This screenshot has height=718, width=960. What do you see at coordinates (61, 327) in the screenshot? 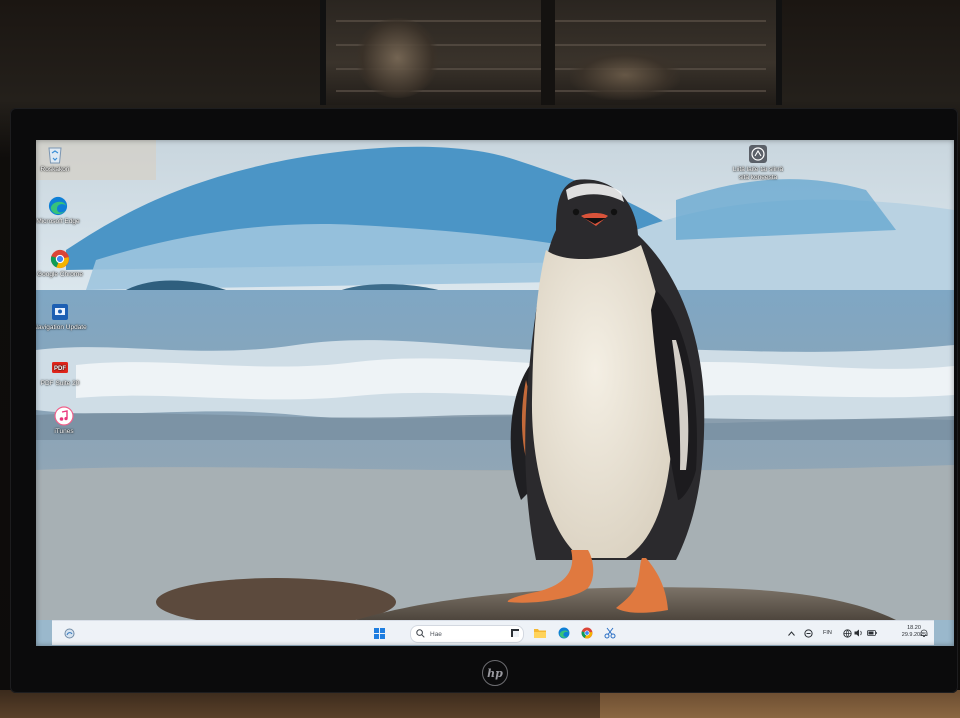
I see `desktop-icon-label: Navigation Update` at bounding box center [61, 327].